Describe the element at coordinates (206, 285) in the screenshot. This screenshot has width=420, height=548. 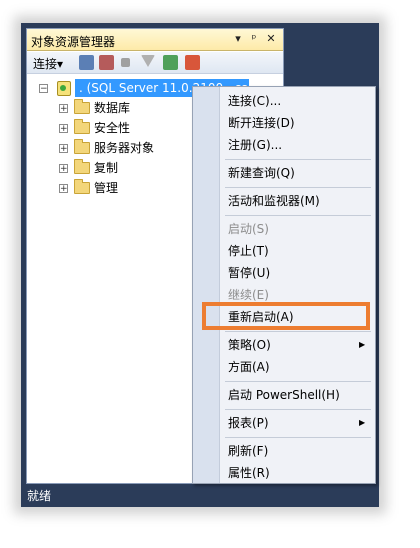
I see `menu-gutter` at that location.